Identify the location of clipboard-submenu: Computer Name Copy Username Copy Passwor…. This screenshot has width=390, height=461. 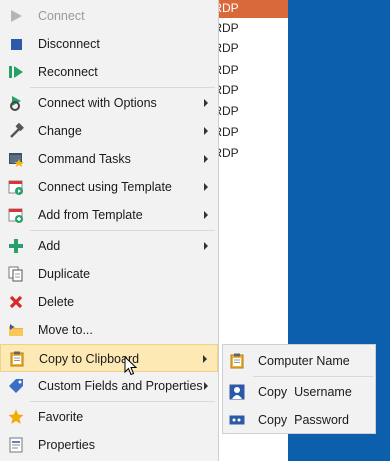
(299, 389).